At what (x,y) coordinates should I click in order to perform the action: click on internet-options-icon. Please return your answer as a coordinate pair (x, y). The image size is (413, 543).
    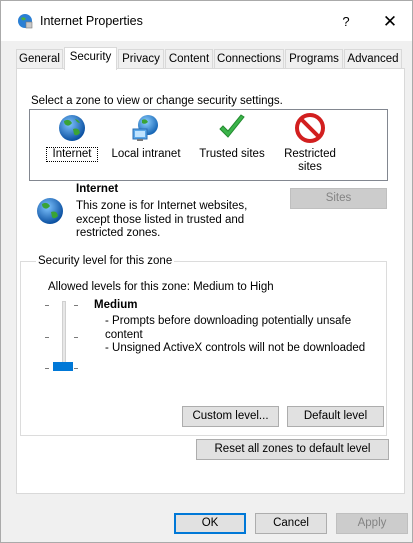
    Looking at the image, I should click on (25, 21).